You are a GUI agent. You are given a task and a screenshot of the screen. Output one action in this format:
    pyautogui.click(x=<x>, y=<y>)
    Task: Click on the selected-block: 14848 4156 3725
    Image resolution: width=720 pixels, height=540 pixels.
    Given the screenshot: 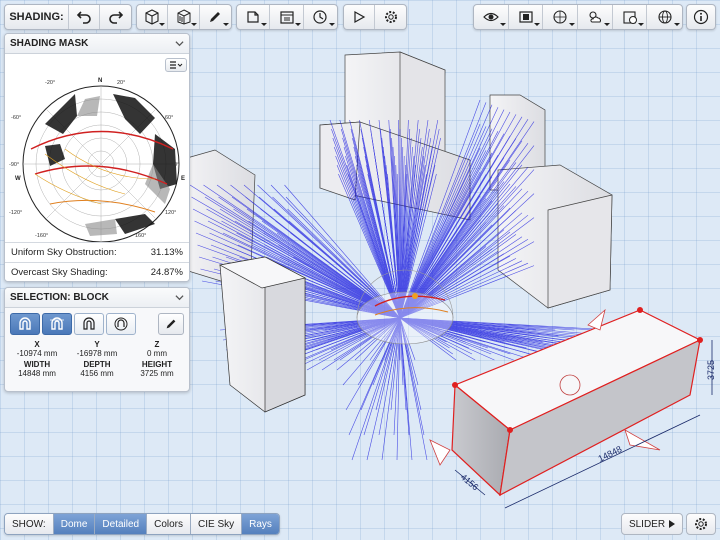 What is the action you would take?
    pyautogui.click(x=572, y=408)
    